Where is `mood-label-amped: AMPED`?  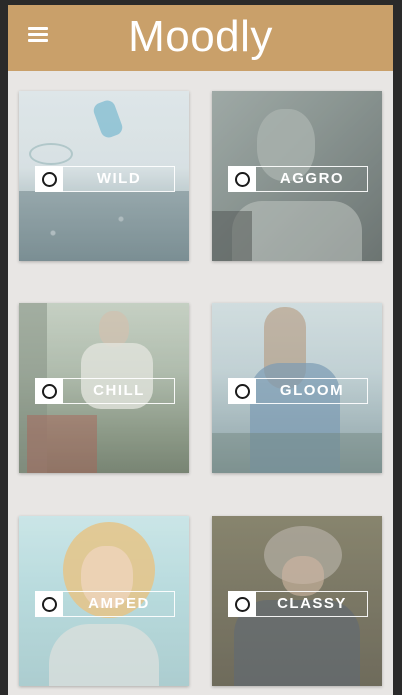
mood-label-amped: AMPED is located at coordinates (119, 603).